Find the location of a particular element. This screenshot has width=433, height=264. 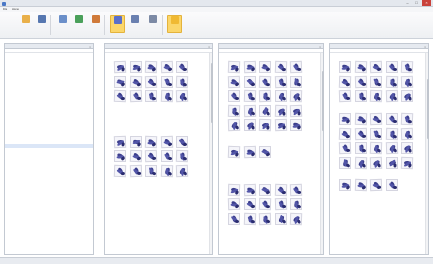

highlight-button is located at coordinates (174, 24).